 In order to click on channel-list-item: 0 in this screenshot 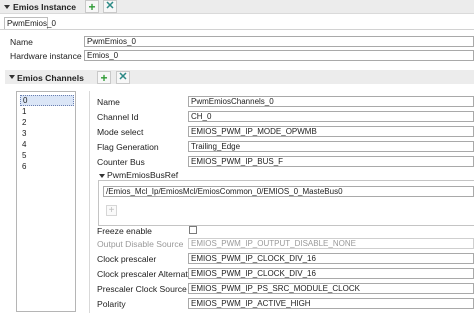, I will do `click(47, 100)`.